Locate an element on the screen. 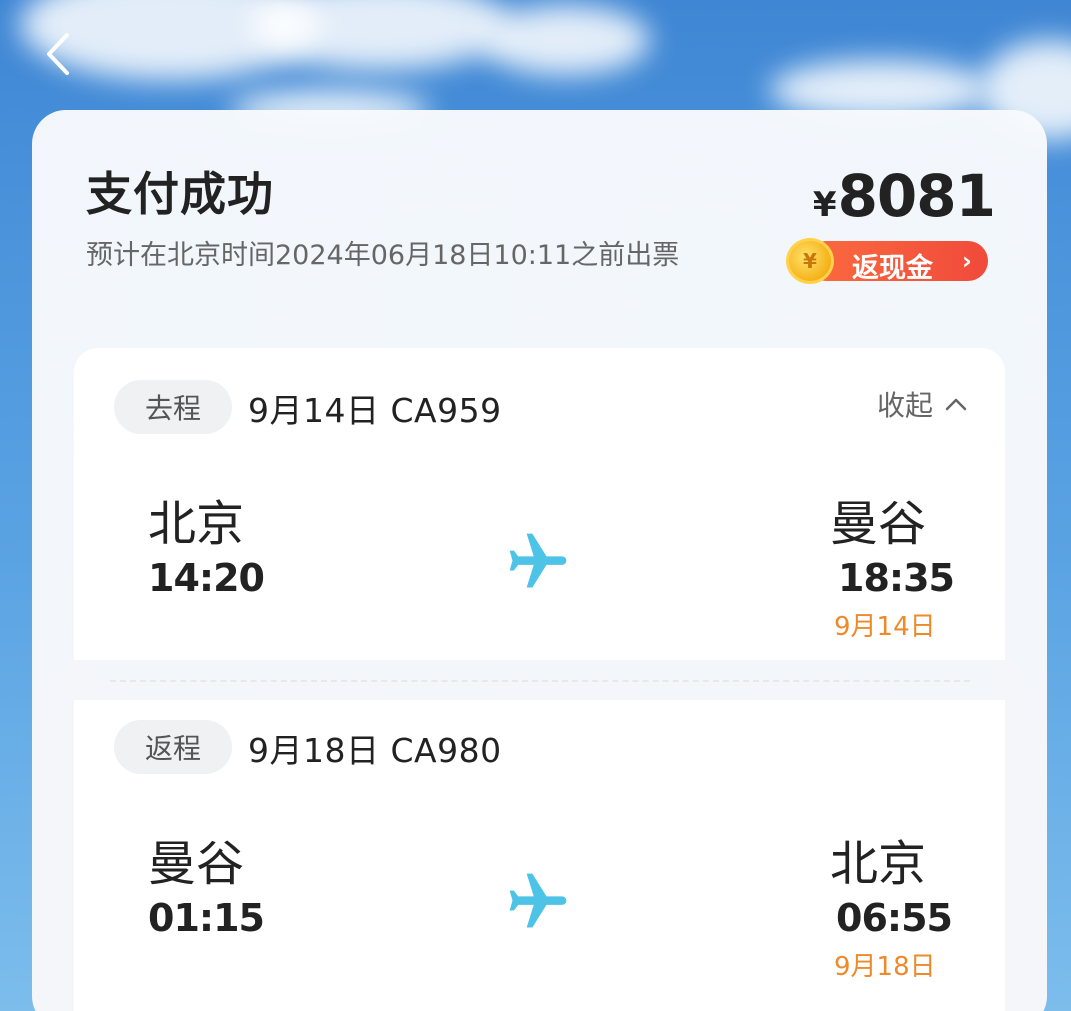 This screenshot has height=1011, width=1071. inbound-depart-time: 01:15 is located at coordinates (206, 918).